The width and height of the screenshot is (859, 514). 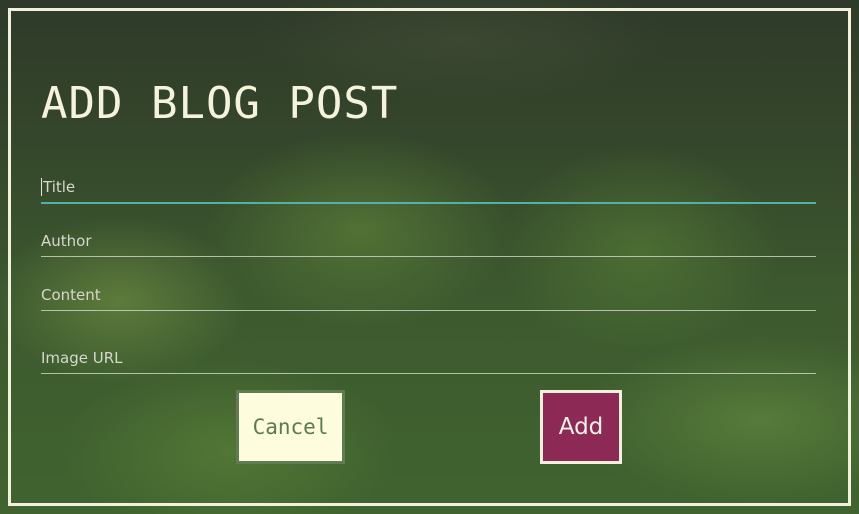 I want to click on add-button: Add, so click(x=581, y=427).